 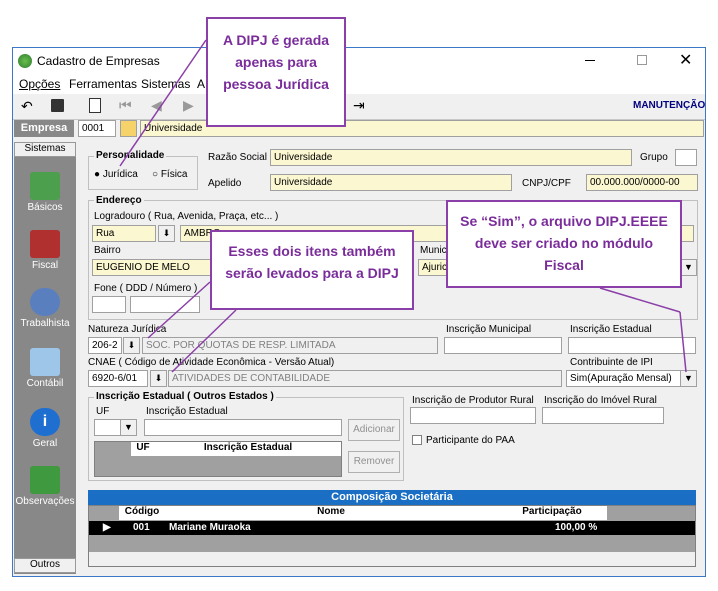 I want to click on connector-cnae, so click(x=204, y=341).